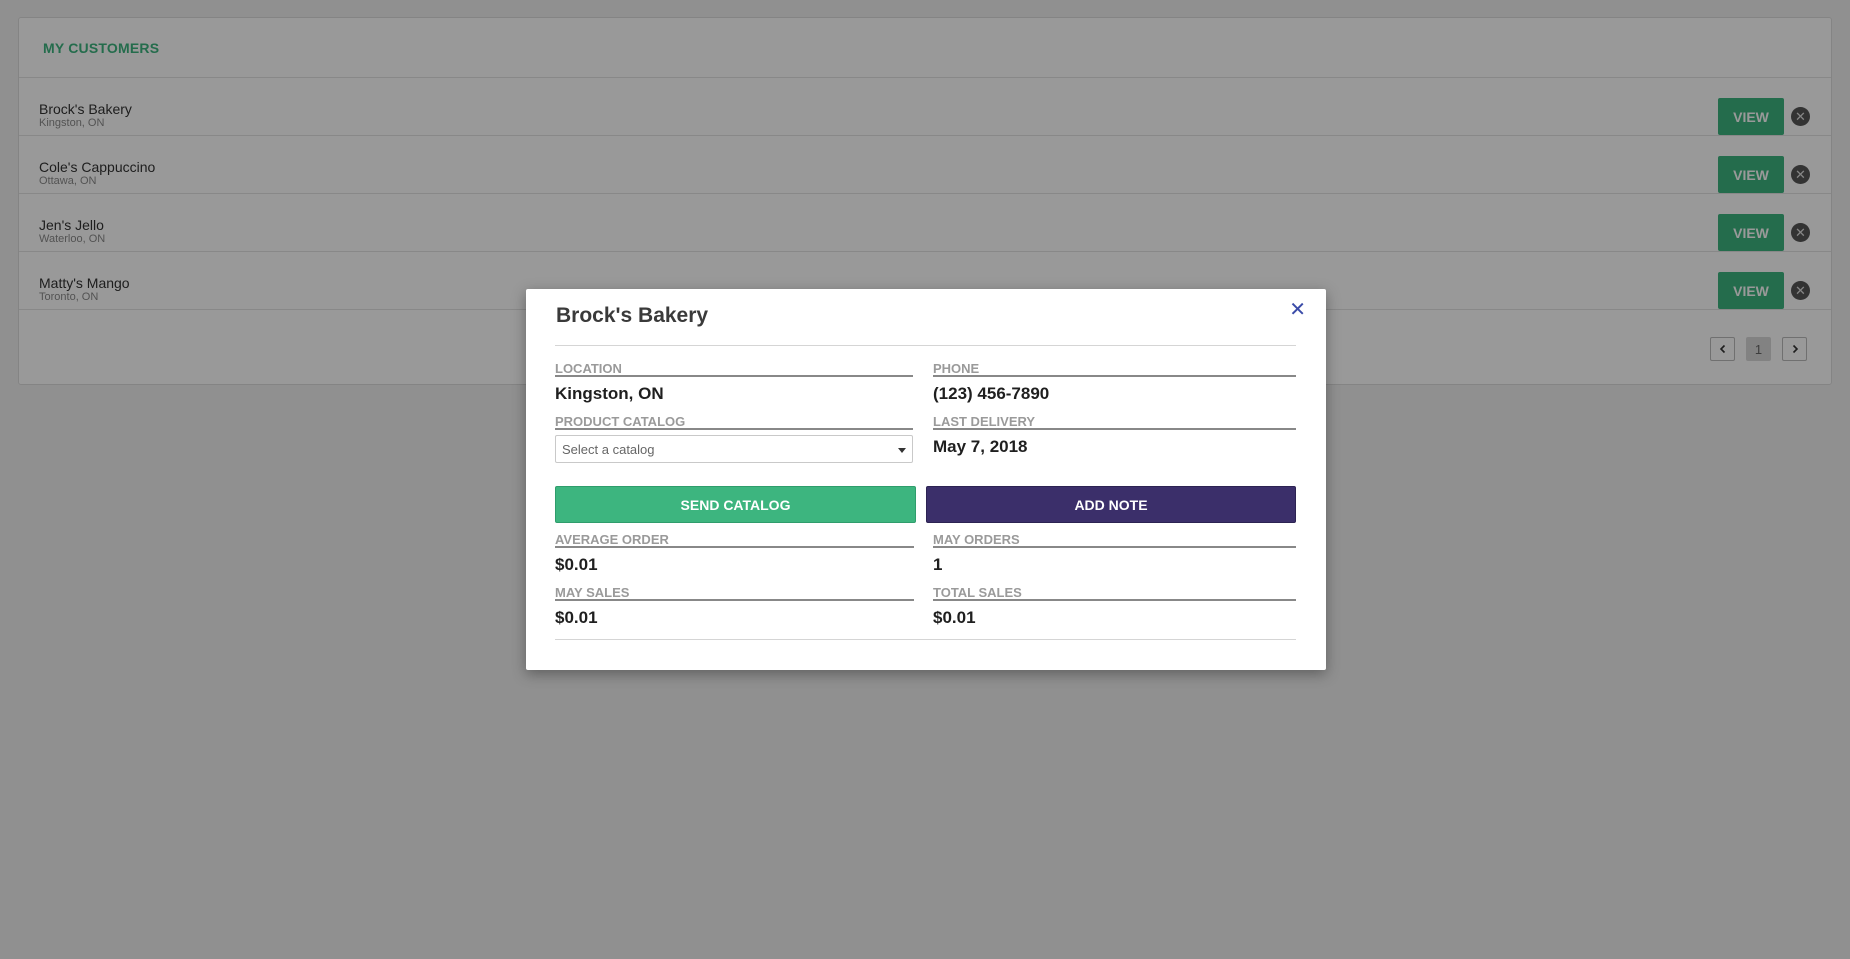  What do you see at coordinates (1111, 504) in the screenshot?
I see `add-note-button: ADD NOTE` at bounding box center [1111, 504].